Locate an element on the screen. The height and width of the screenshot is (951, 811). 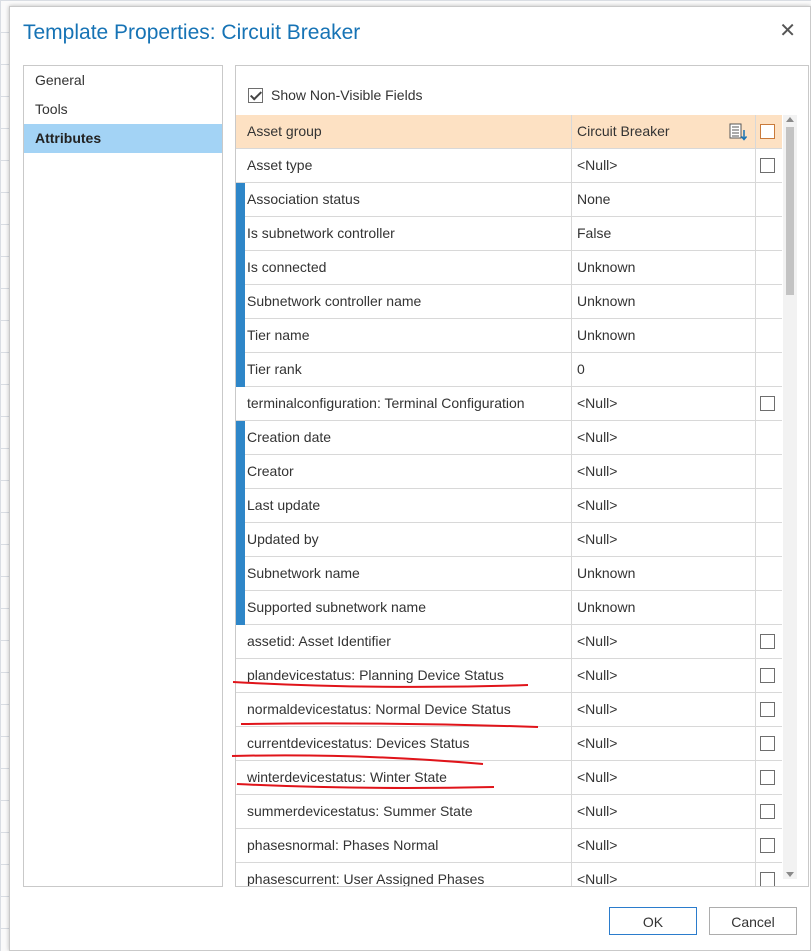
table-row: Tier rank 0 is located at coordinates (509, 370).